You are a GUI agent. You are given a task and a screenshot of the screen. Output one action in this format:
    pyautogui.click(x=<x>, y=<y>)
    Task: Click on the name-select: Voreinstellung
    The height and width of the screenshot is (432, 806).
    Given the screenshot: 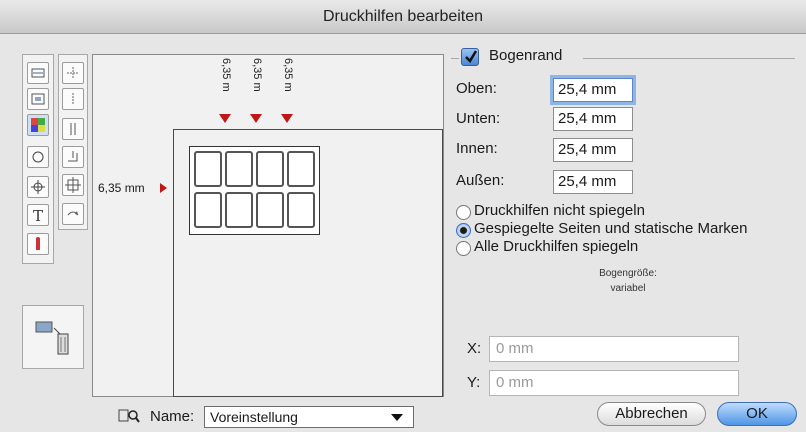 What is the action you would take?
    pyautogui.click(x=309, y=417)
    